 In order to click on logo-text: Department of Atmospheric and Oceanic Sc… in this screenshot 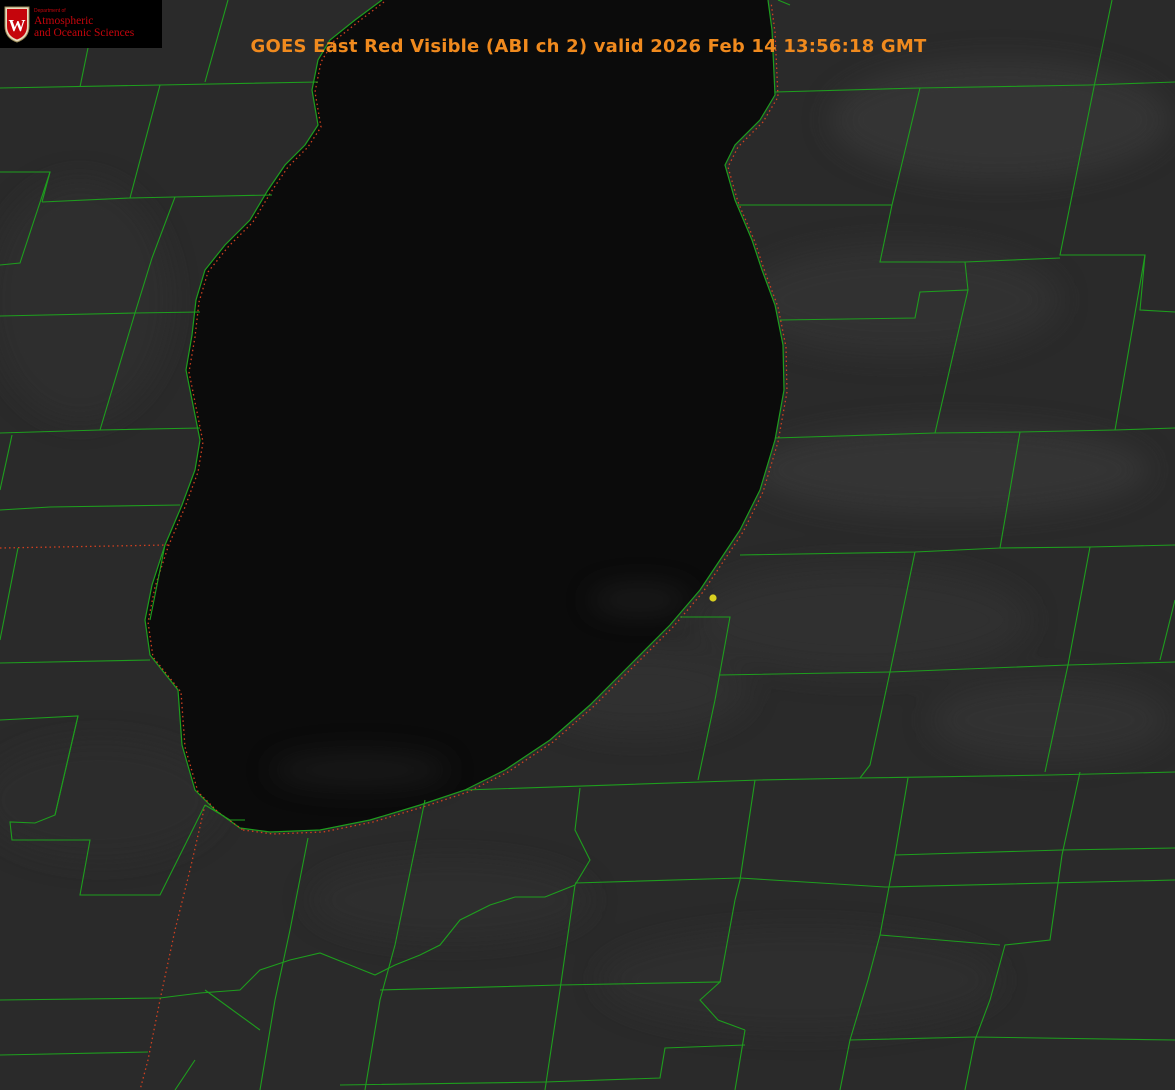, I will do `click(84, 24)`.